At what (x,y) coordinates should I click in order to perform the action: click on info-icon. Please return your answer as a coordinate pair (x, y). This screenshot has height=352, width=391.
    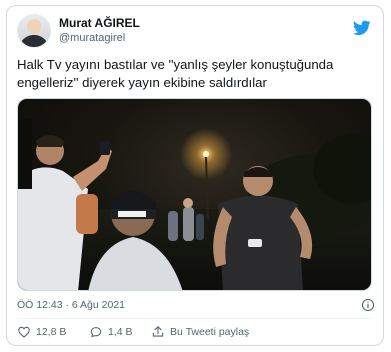
    Looking at the image, I should click on (368, 305).